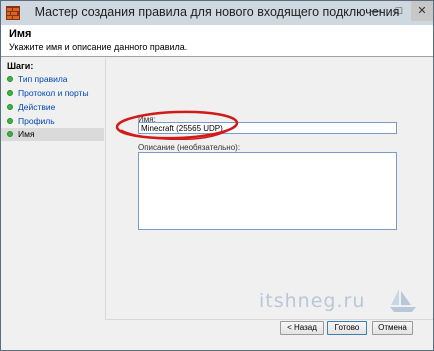 This screenshot has height=351, width=434. What do you see at coordinates (189, 147) in the screenshot?
I see `description-label: Описание (необязательно):` at bounding box center [189, 147].